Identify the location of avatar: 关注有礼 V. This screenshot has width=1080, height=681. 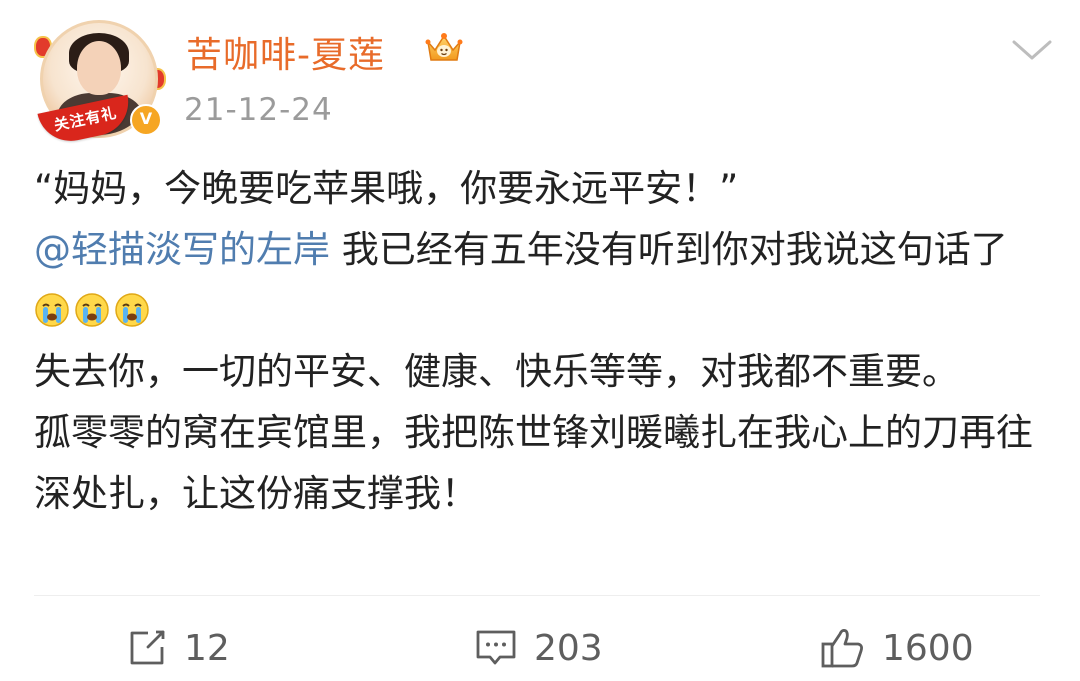
(96, 83).